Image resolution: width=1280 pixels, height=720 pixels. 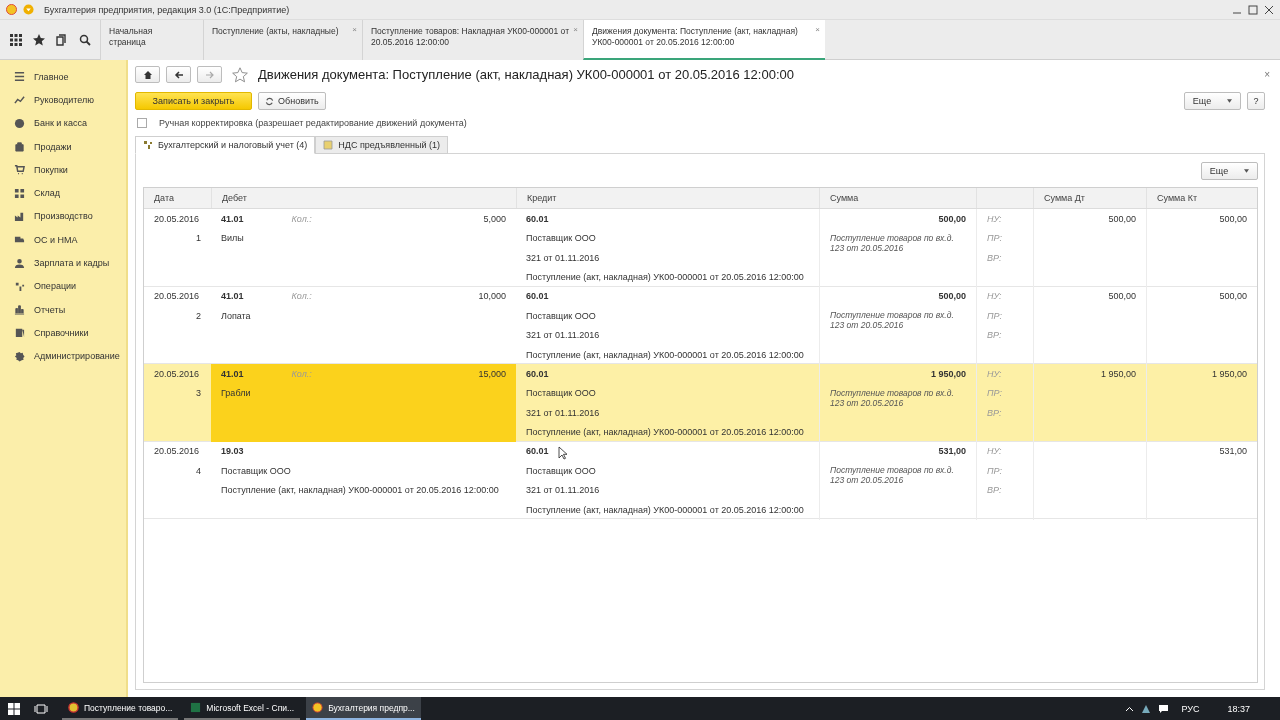 What do you see at coordinates (14, 708) in the screenshot?
I see `start-icon` at bounding box center [14, 708].